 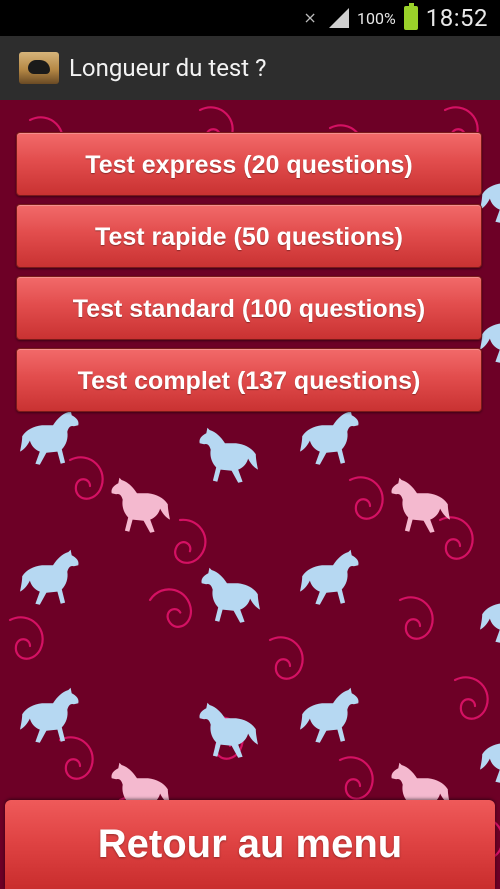 What do you see at coordinates (310, 17) in the screenshot?
I see `mute-icon: ⨯` at bounding box center [310, 17].